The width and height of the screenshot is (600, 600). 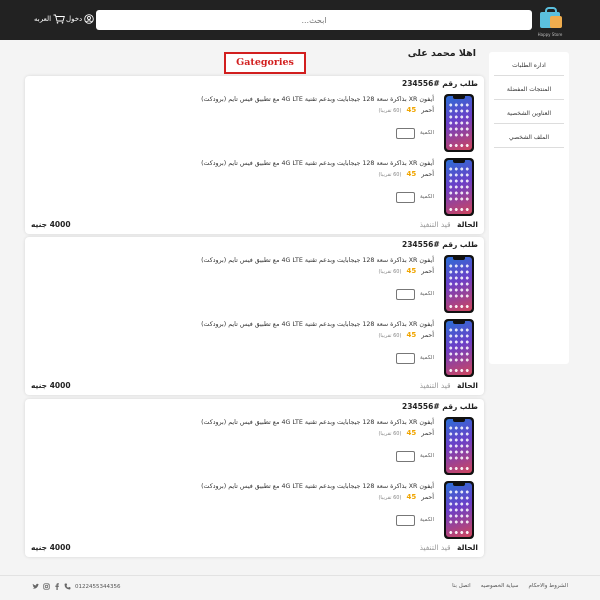 What do you see at coordinates (46, 586) in the screenshot?
I see `instagram-icon` at bounding box center [46, 586].